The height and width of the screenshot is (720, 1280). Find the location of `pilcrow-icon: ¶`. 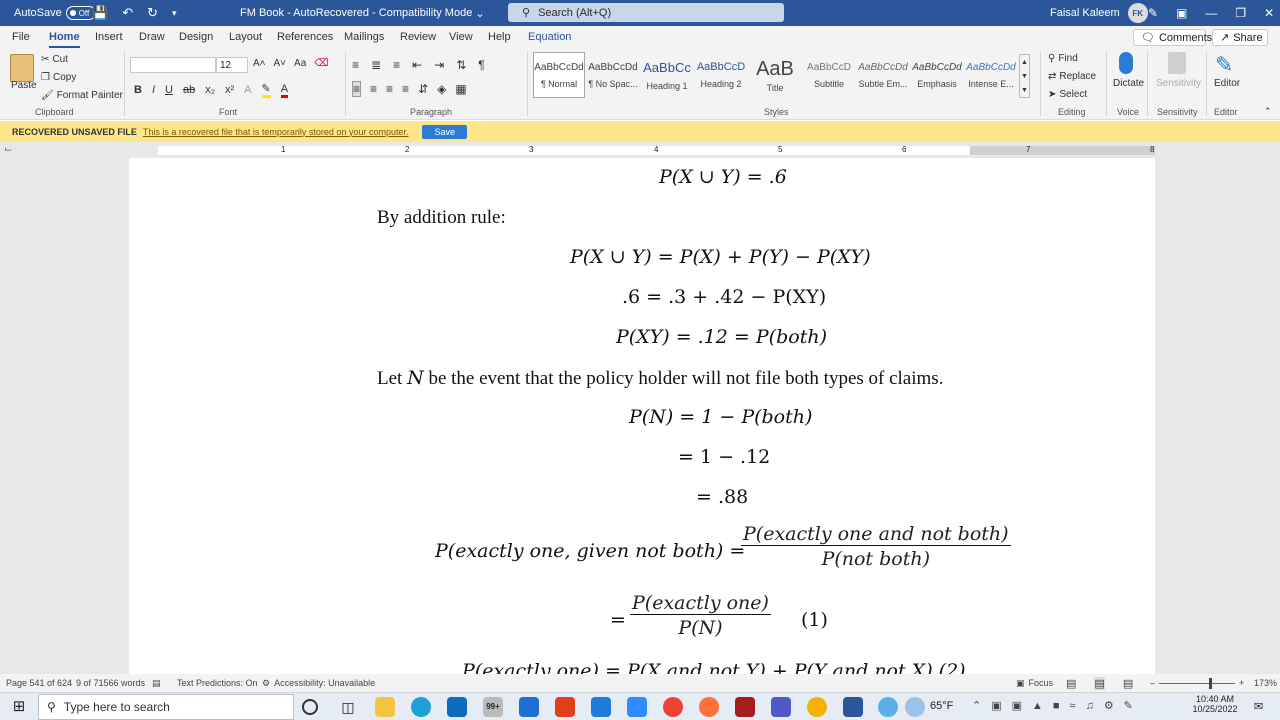

pilcrow-icon: ¶ is located at coordinates (481, 65).